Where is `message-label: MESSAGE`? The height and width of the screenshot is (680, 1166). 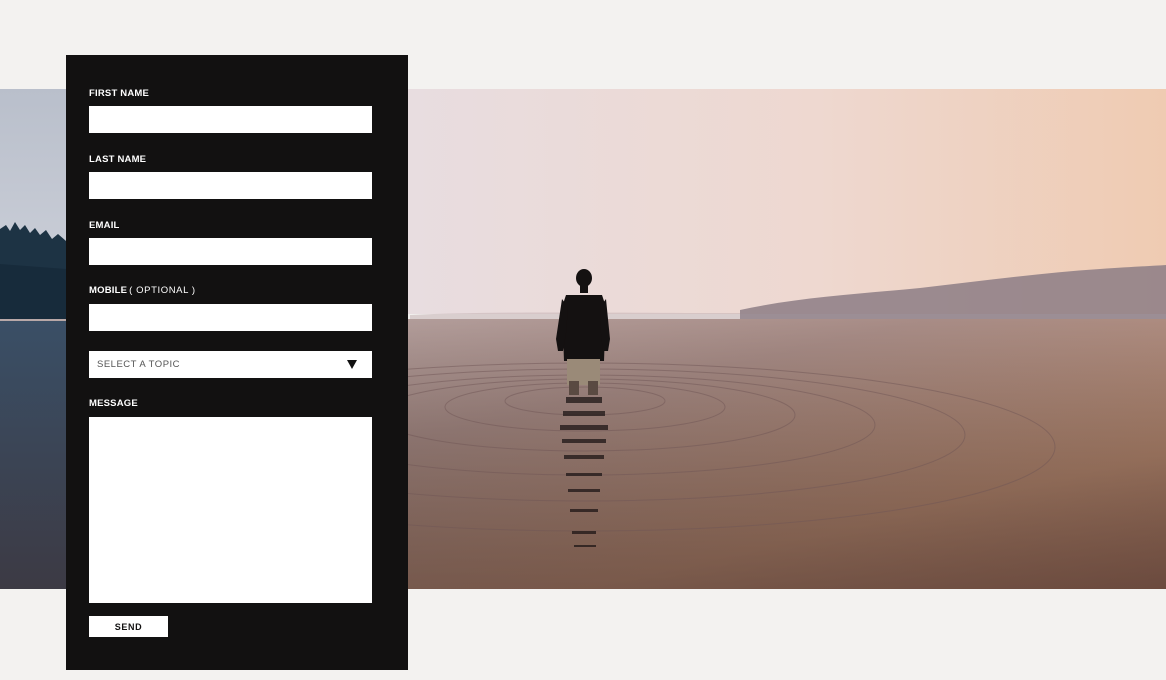
message-label: MESSAGE is located at coordinates (113, 403).